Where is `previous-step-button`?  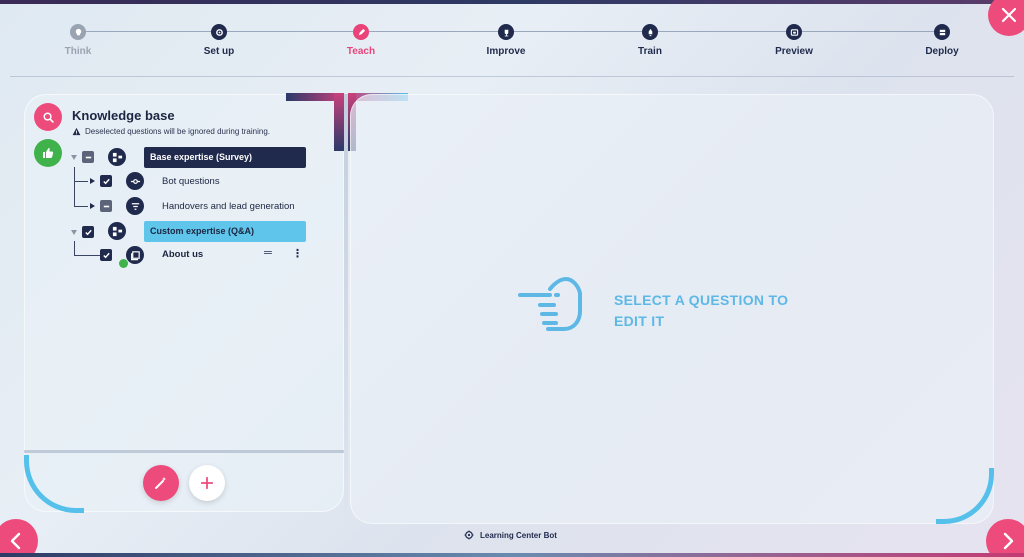 previous-step-button is located at coordinates (19, 538).